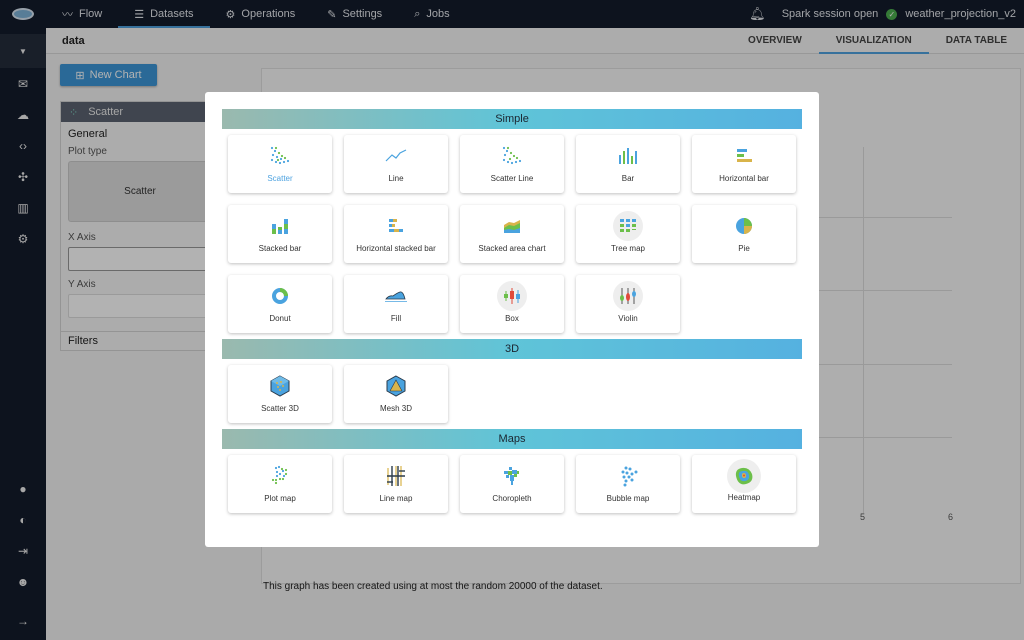 The image size is (1024, 640). I want to click on chart-option-line: Line, so click(396, 164).